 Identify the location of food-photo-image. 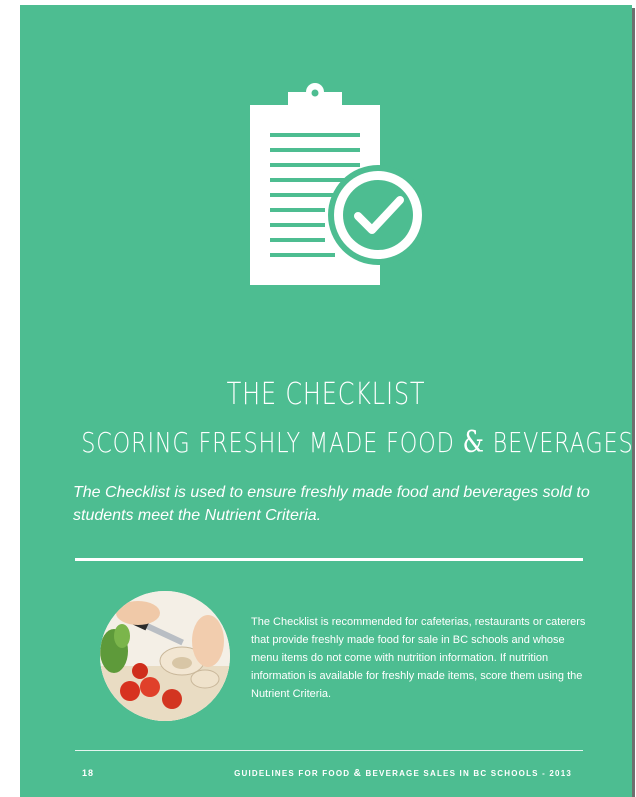
(165, 656).